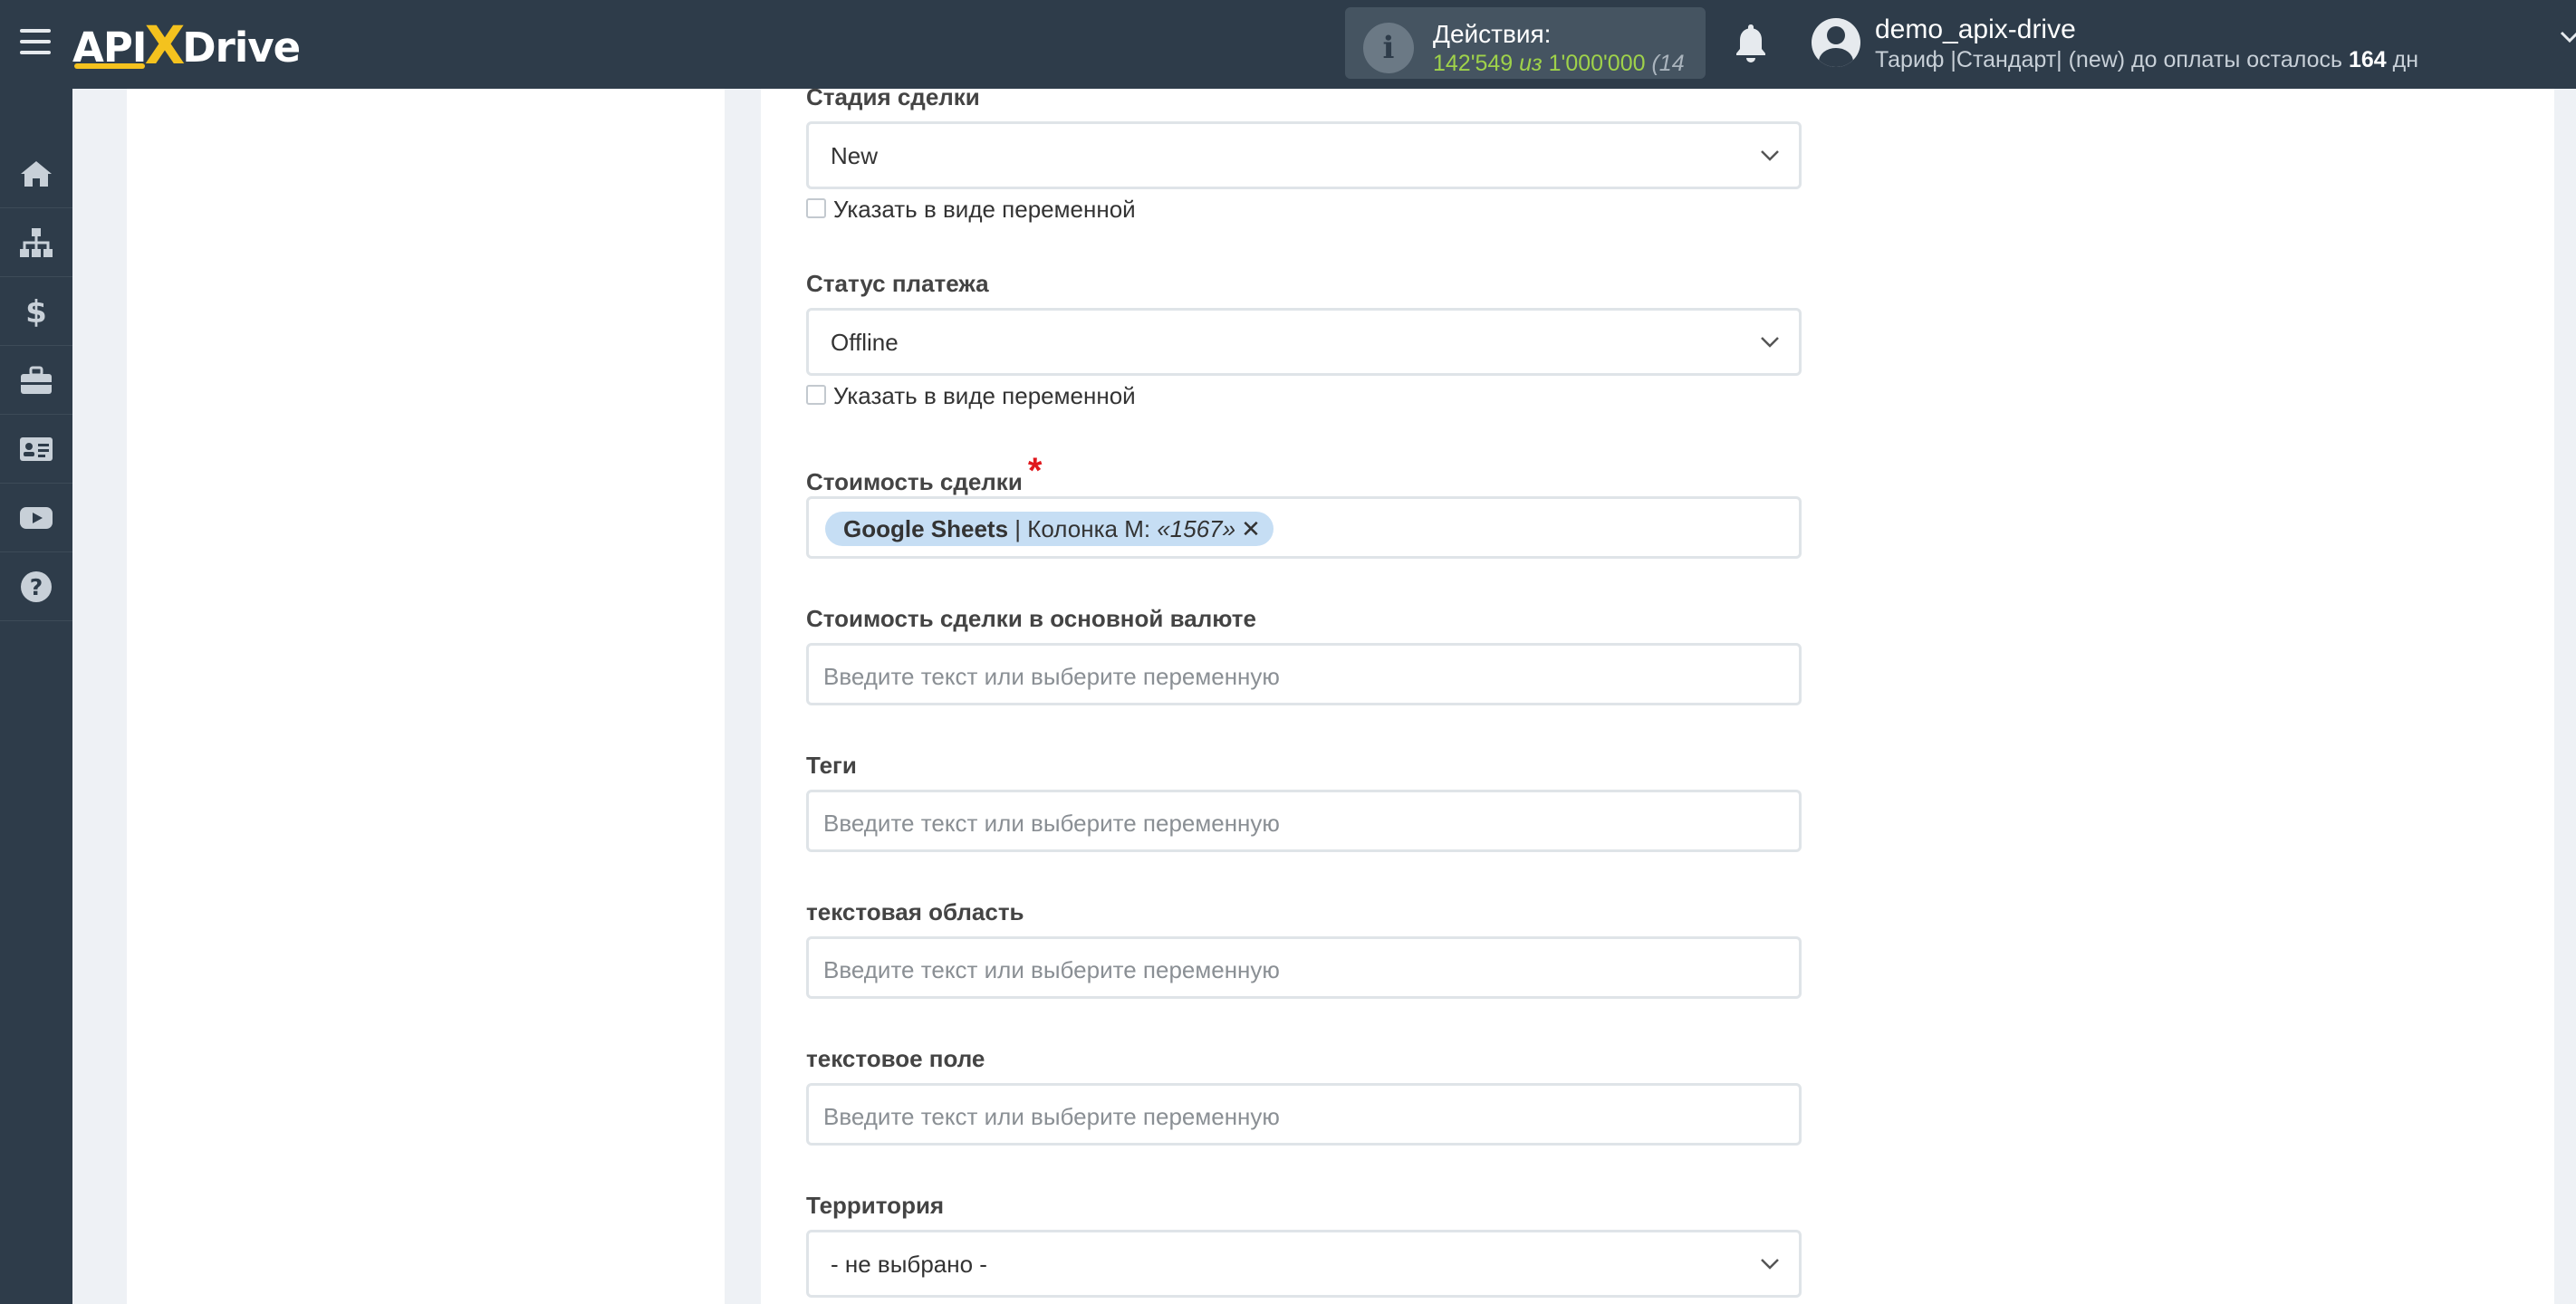 This screenshot has height=1304, width=2576. I want to click on info-icon: i, so click(1388, 48).